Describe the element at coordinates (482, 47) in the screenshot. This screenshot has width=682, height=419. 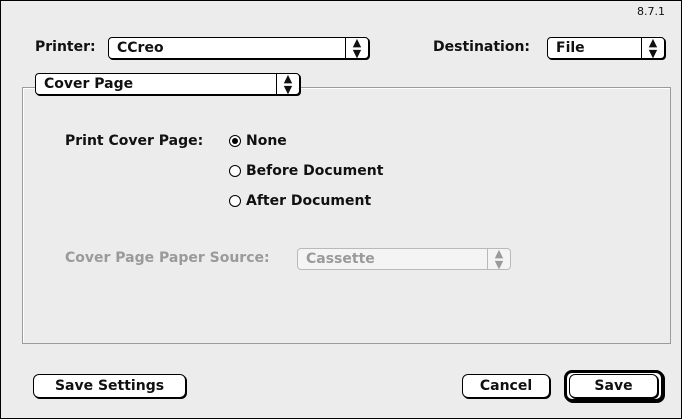
I see `destination-label: Destination:` at that location.